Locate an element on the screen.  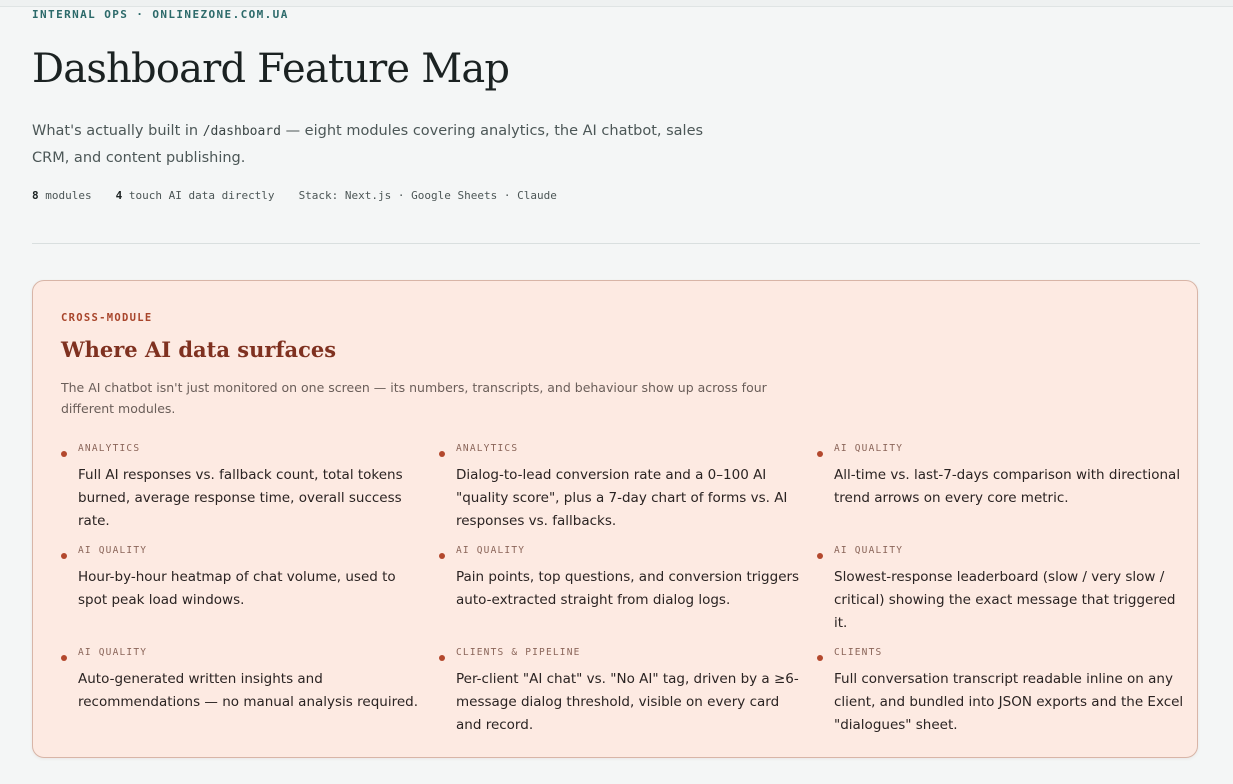
stat-stack: Stack: Next.js · Google Sheets · Claude is located at coordinates (428, 195).